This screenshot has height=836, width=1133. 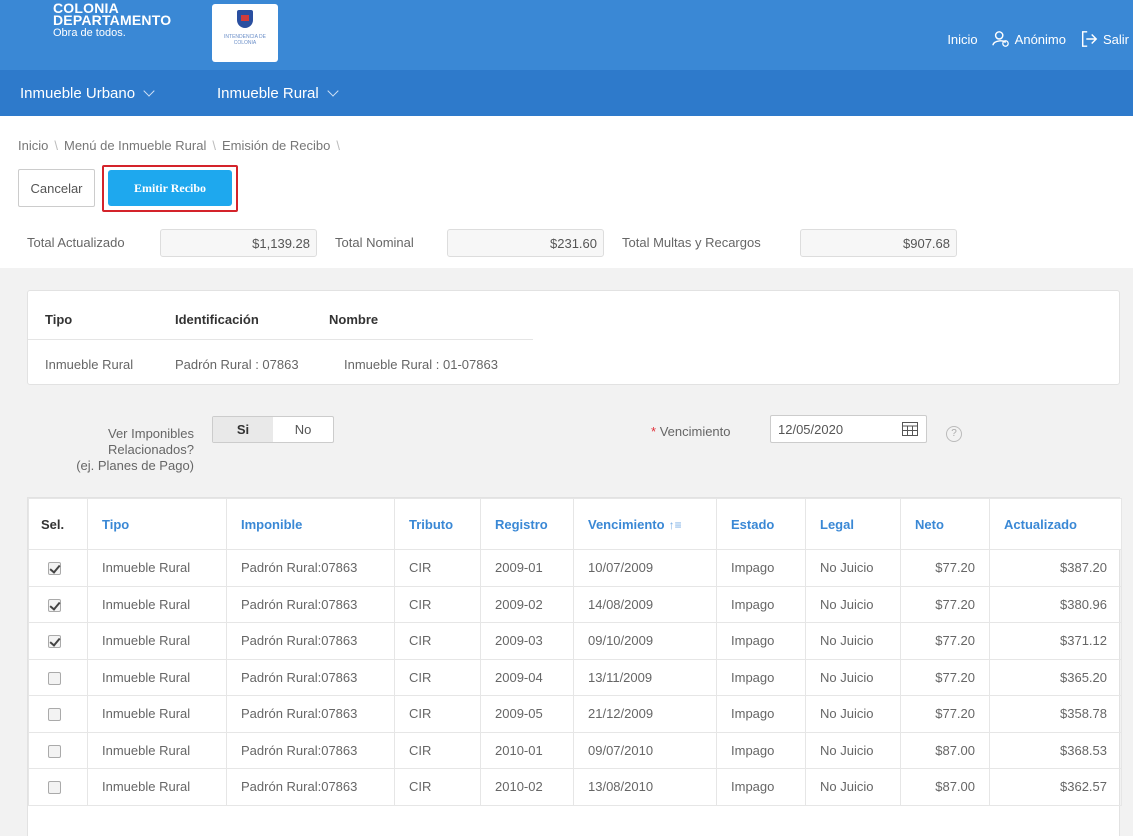 I want to click on total-nominal-label: Total Nominal, so click(x=374, y=242).